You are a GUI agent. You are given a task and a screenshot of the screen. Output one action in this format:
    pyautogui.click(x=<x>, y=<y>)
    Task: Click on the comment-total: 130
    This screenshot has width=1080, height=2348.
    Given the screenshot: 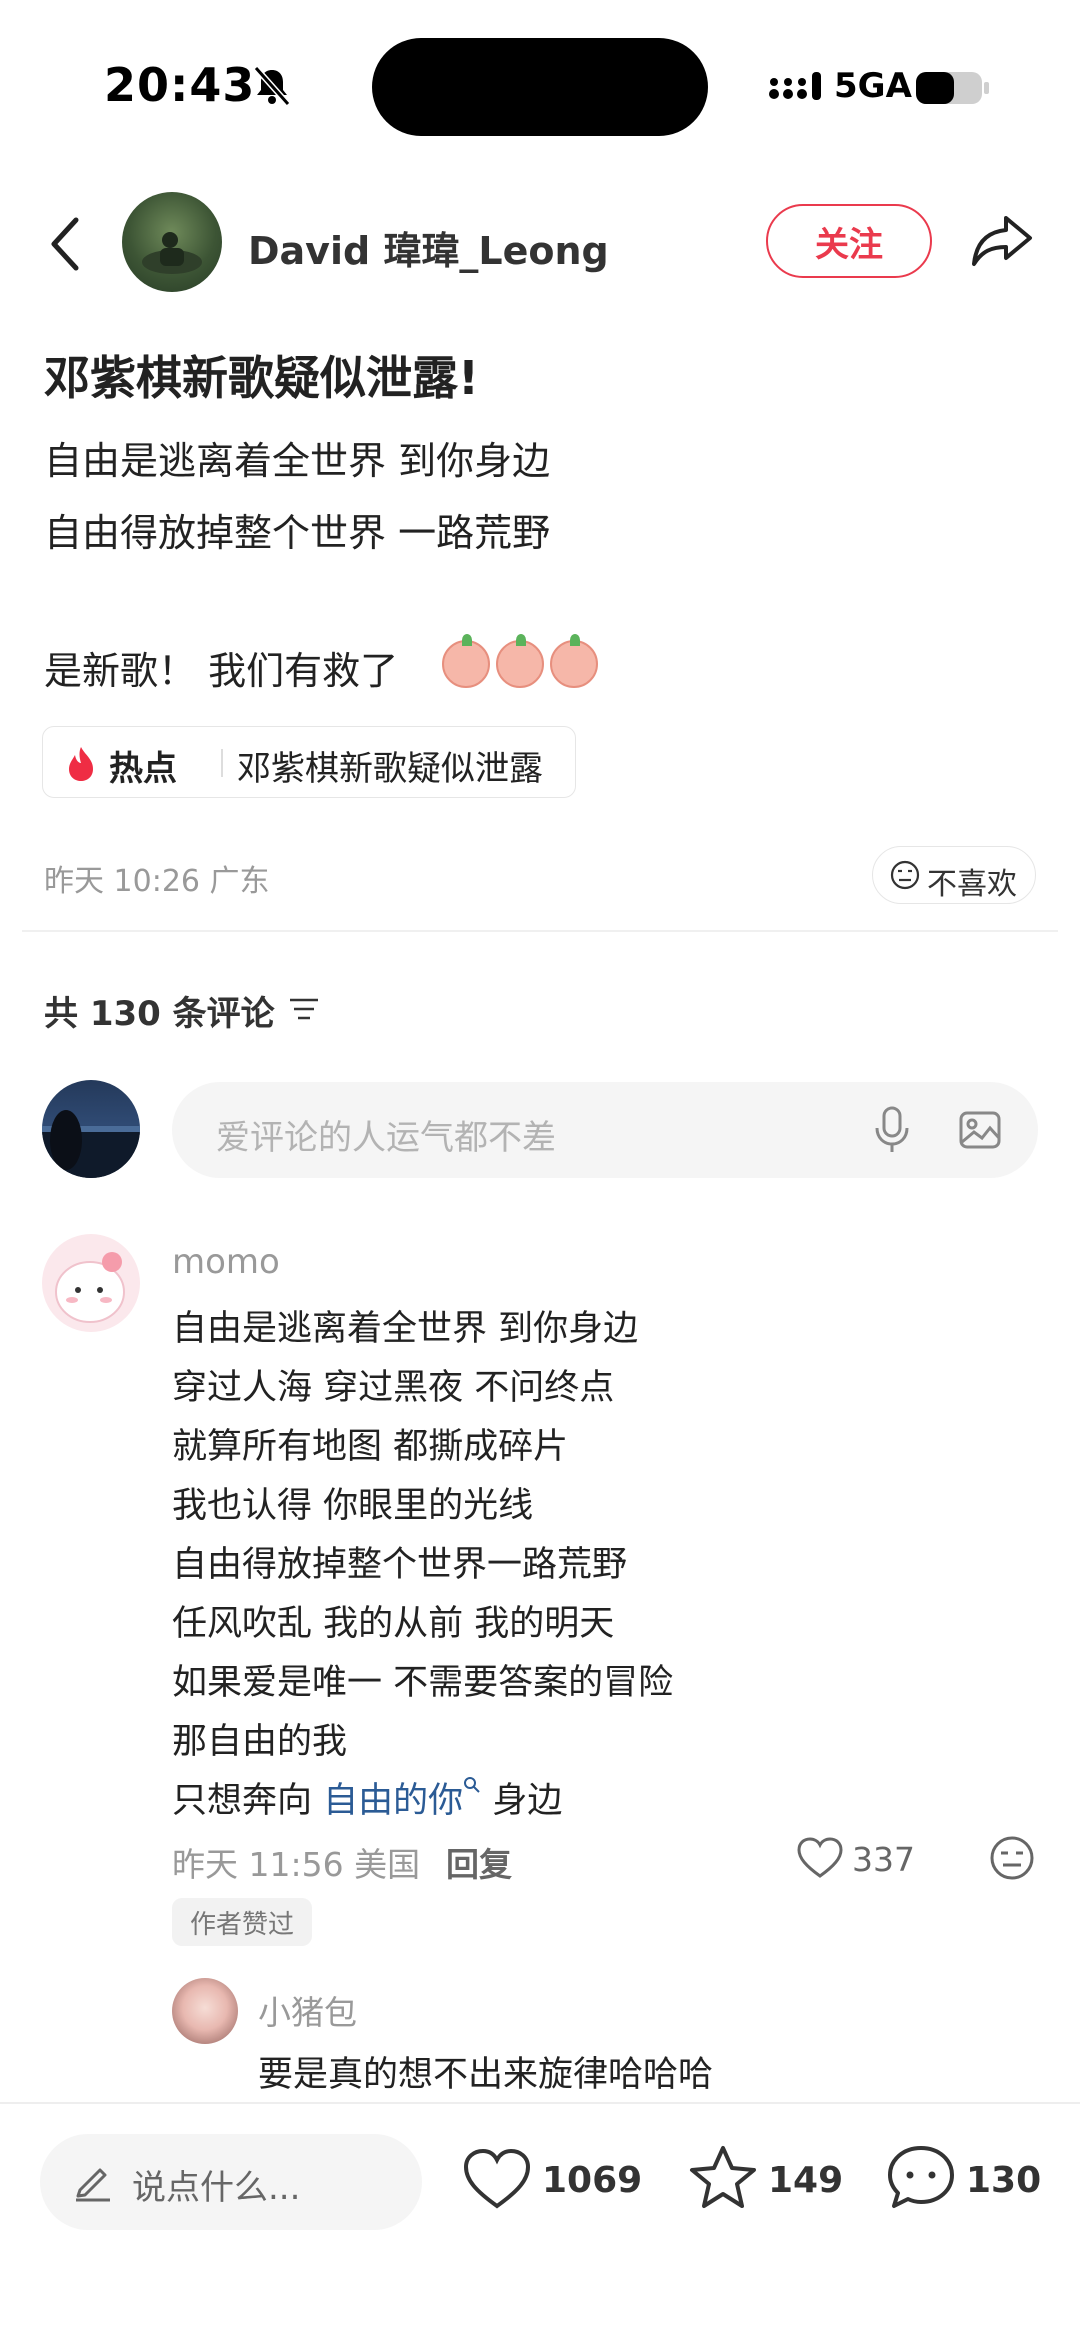 What is the action you would take?
    pyautogui.click(x=1004, y=2180)
    